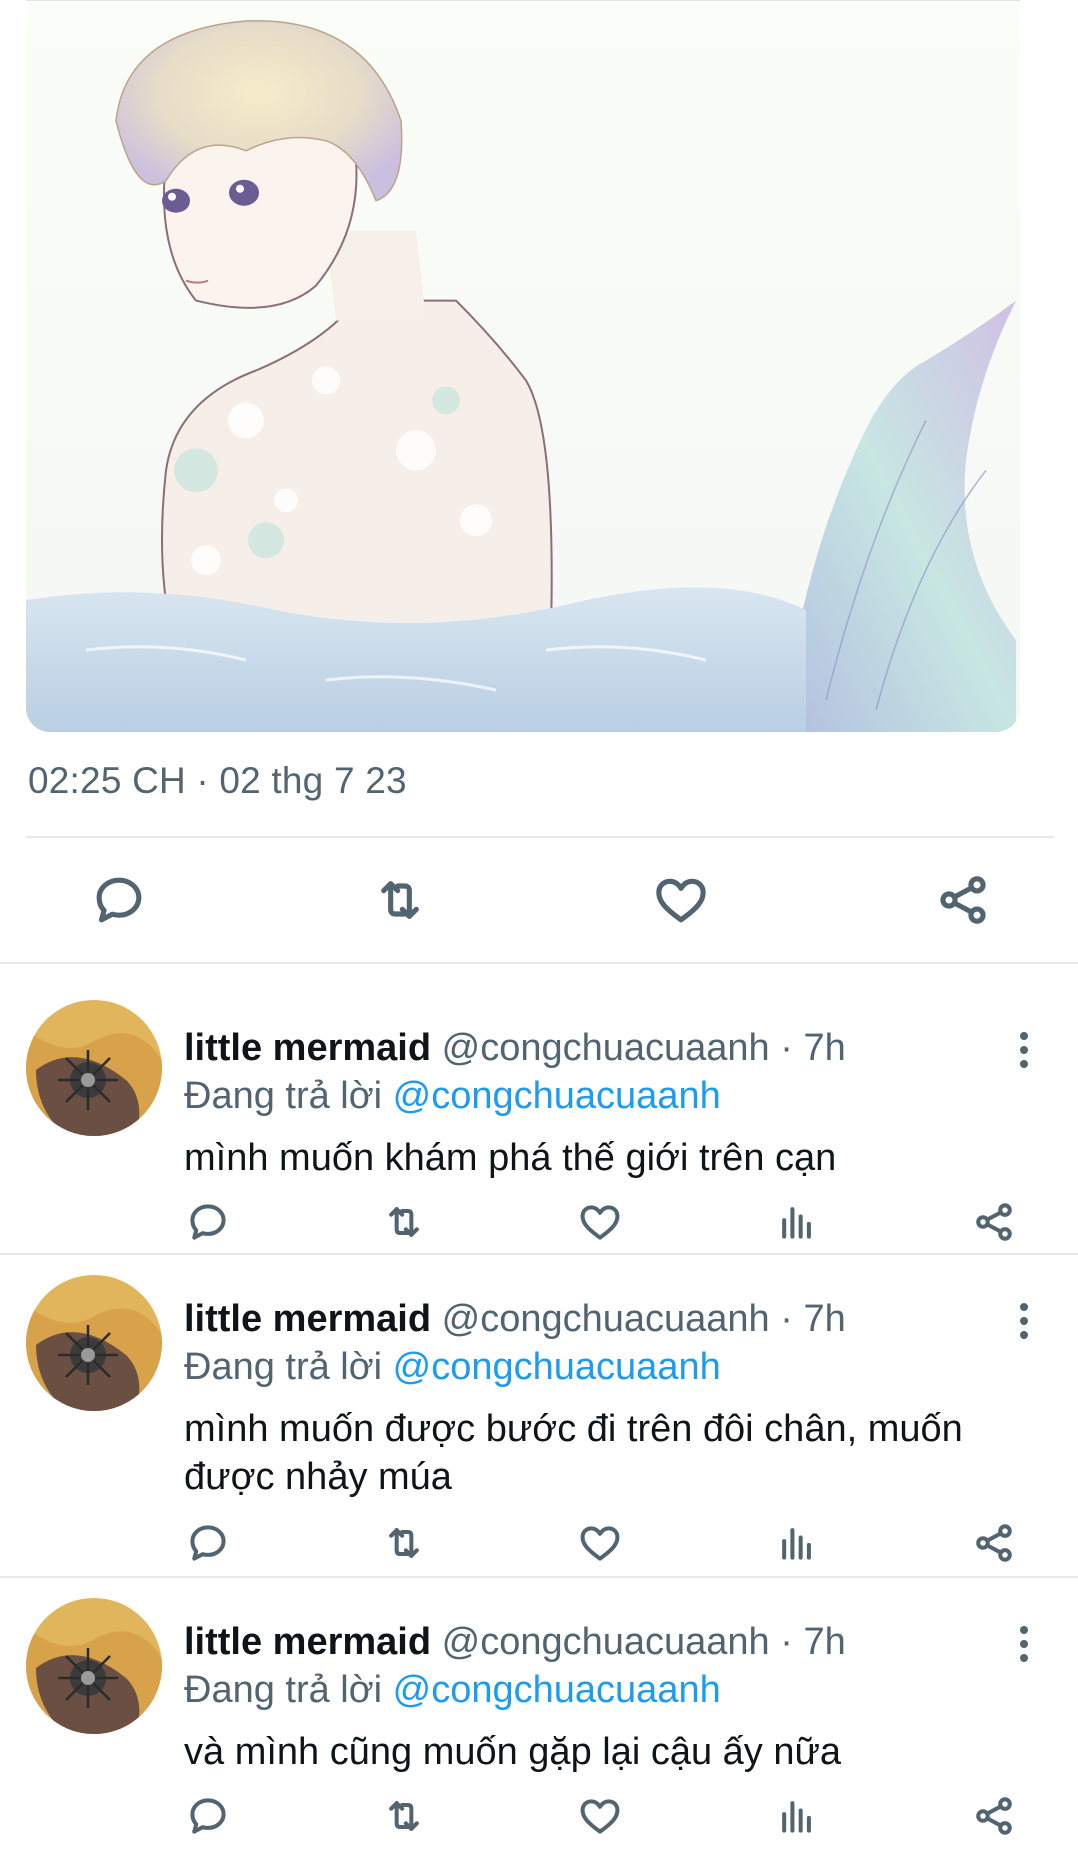 The width and height of the screenshot is (1078, 1849). Describe the element at coordinates (539, 900) in the screenshot. I see `tweet-action-bar` at that location.